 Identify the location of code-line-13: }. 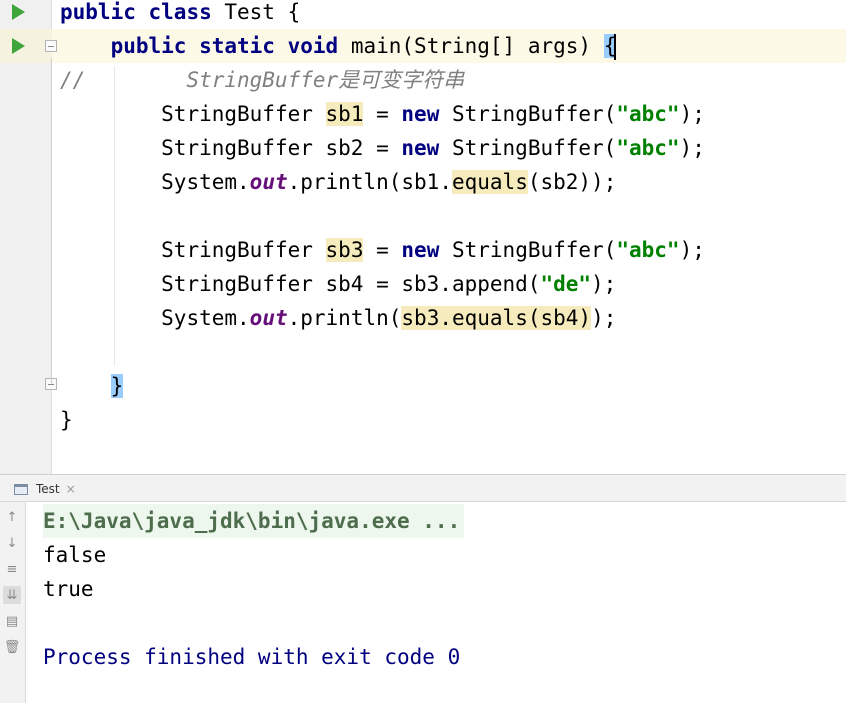
(66, 420).